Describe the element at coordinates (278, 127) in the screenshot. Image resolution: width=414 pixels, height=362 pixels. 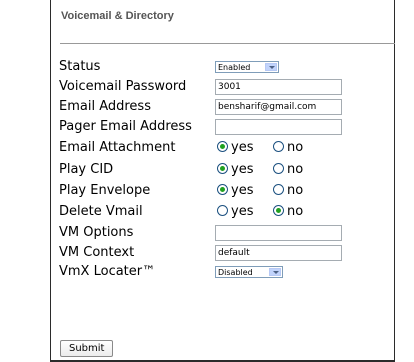
I see `pager-email-input` at that location.